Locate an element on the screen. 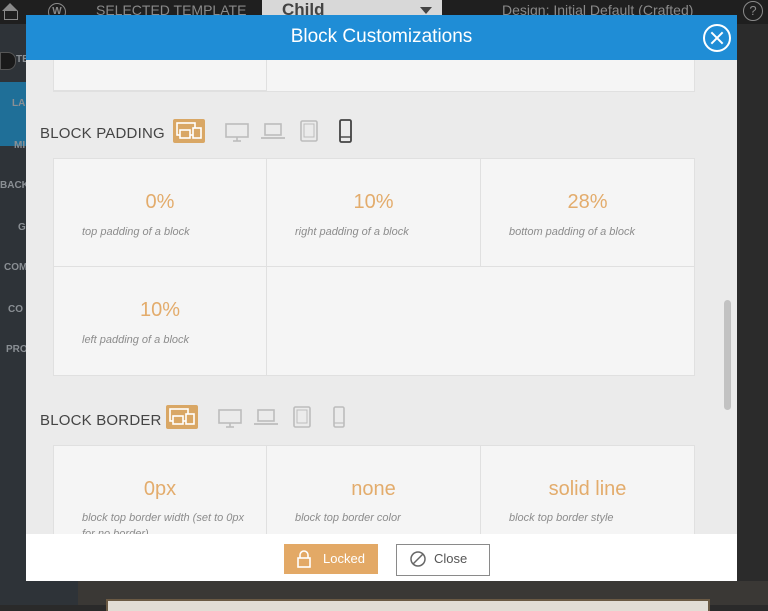 The width and height of the screenshot is (768, 611). prohibited-icon is located at coordinates (418, 559).